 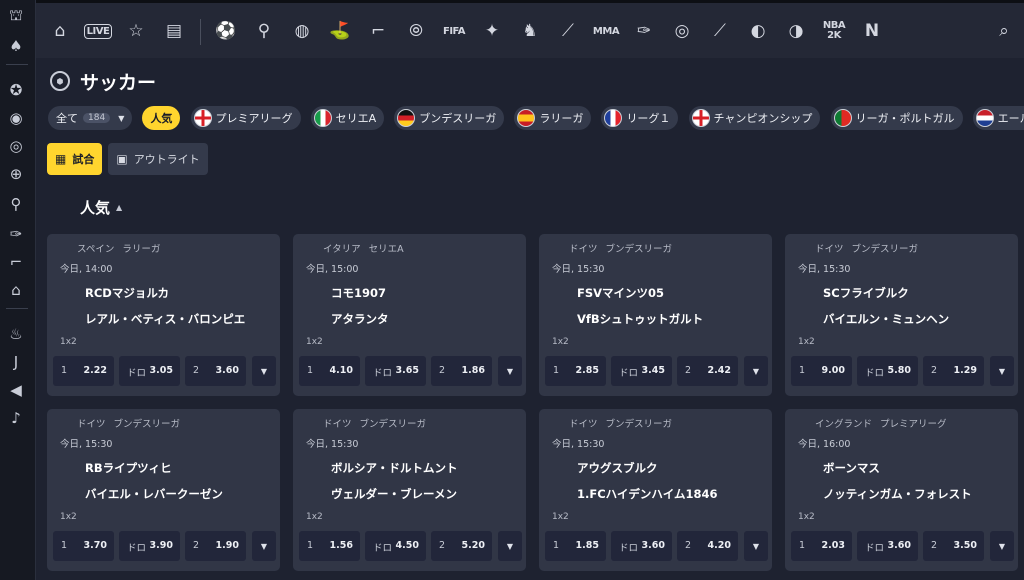 What do you see at coordinates (754, 118) in the screenshot?
I see `filter-league-chip: チャンピオンシップ` at bounding box center [754, 118].